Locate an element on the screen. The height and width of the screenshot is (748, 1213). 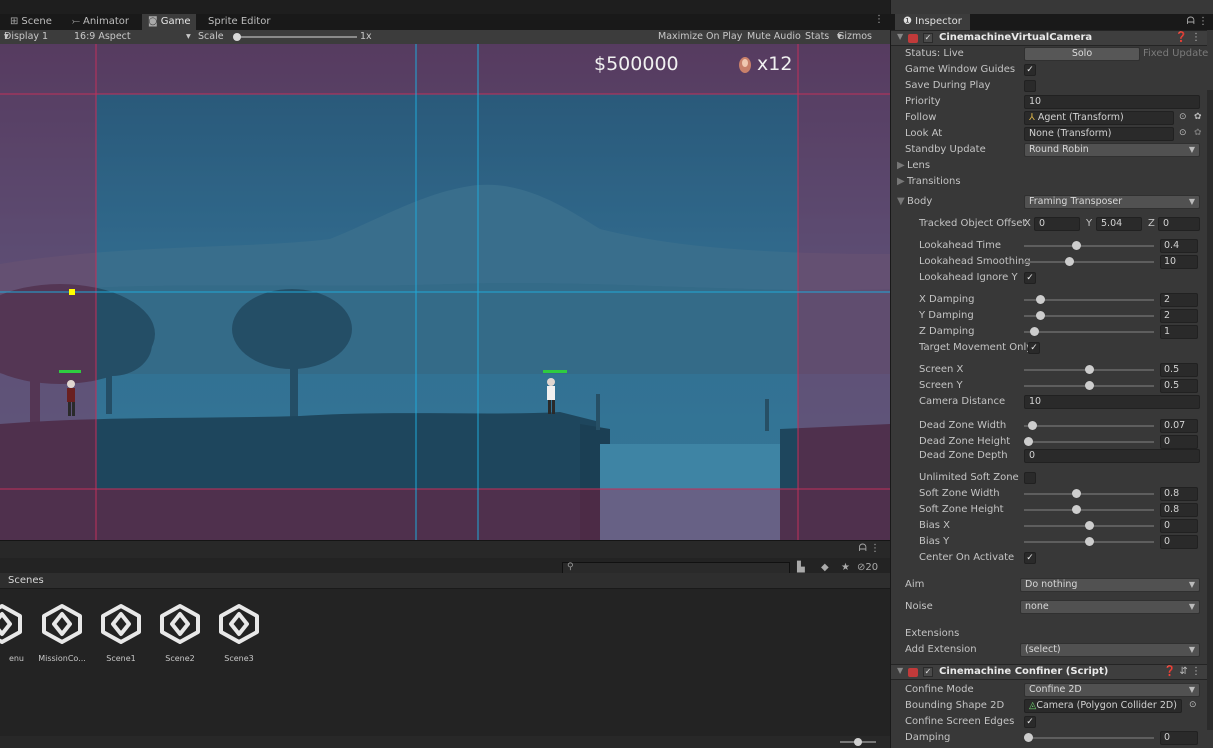
unlimited-soft-zone-checkbox is located at coordinates (1030, 478).